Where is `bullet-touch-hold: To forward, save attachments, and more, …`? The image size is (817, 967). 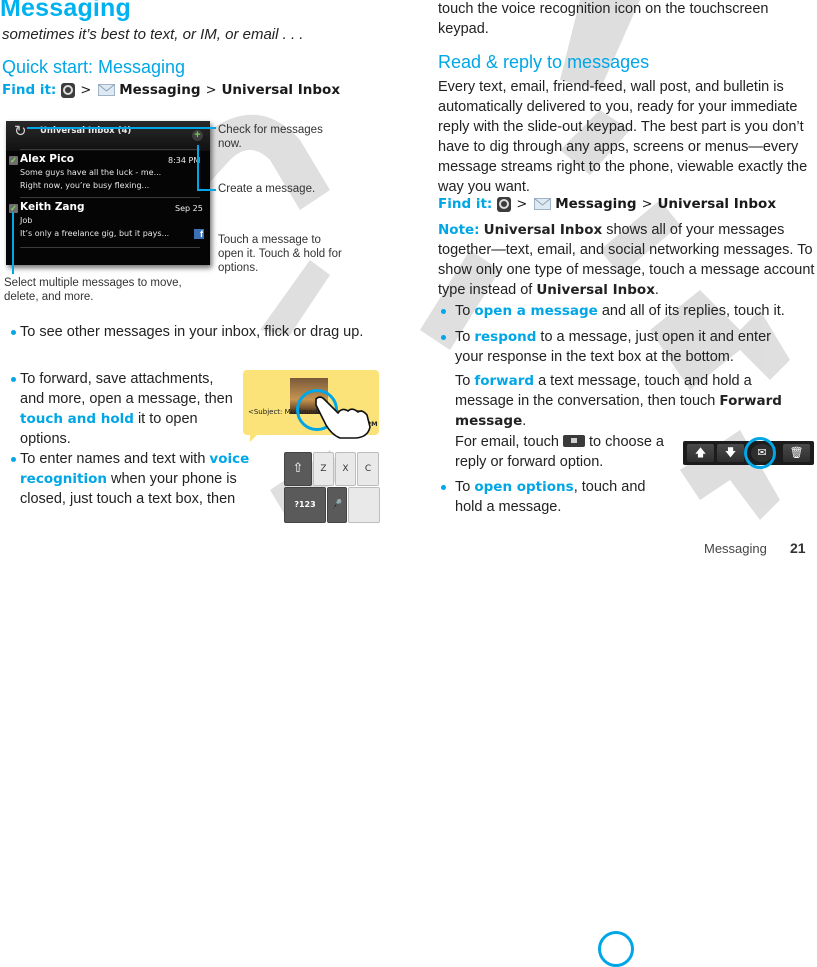
bullet-touch-hold: To forward, save attachments, and more, … is located at coordinates (127, 409).